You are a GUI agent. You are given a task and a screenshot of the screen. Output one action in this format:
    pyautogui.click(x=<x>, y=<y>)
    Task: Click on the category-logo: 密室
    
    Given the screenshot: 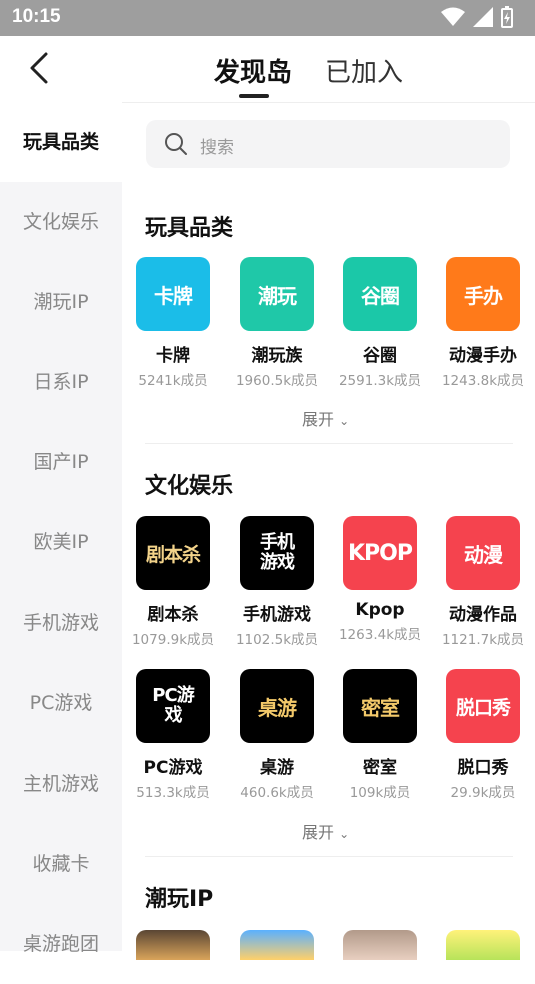 What is the action you would take?
    pyautogui.click(x=380, y=706)
    